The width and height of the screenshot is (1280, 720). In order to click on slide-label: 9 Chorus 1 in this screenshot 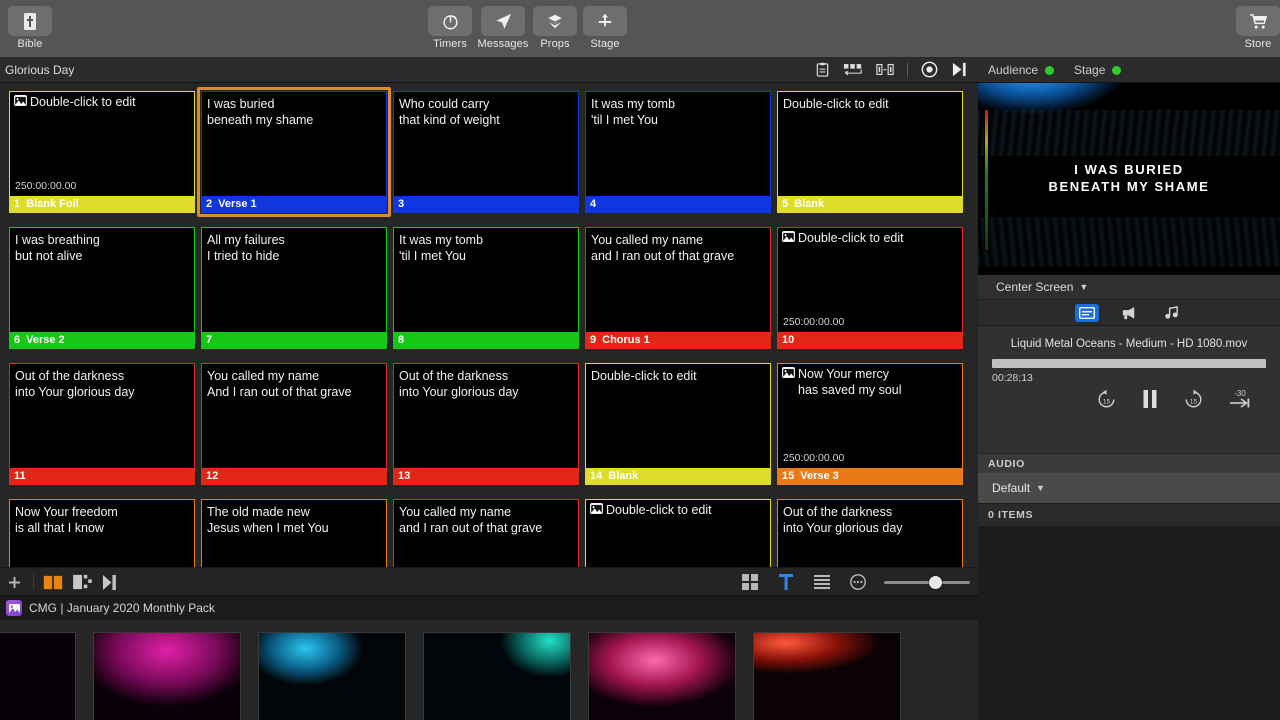, I will do `click(678, 340)`.